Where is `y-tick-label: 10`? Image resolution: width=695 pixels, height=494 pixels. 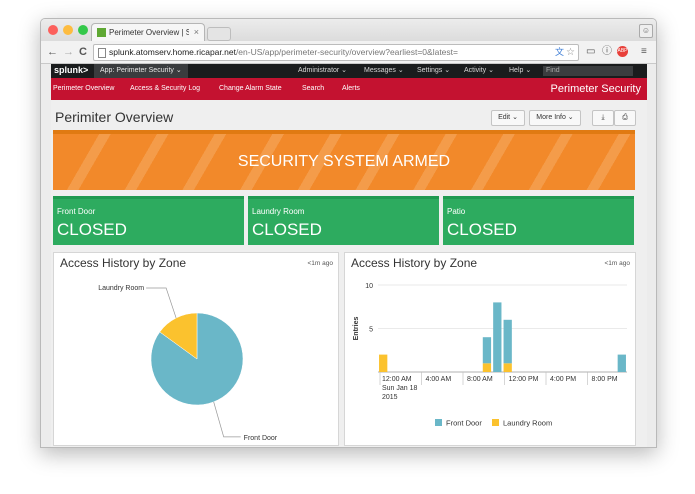 y-tick-label: 10 is located at coordinates (369, 286).